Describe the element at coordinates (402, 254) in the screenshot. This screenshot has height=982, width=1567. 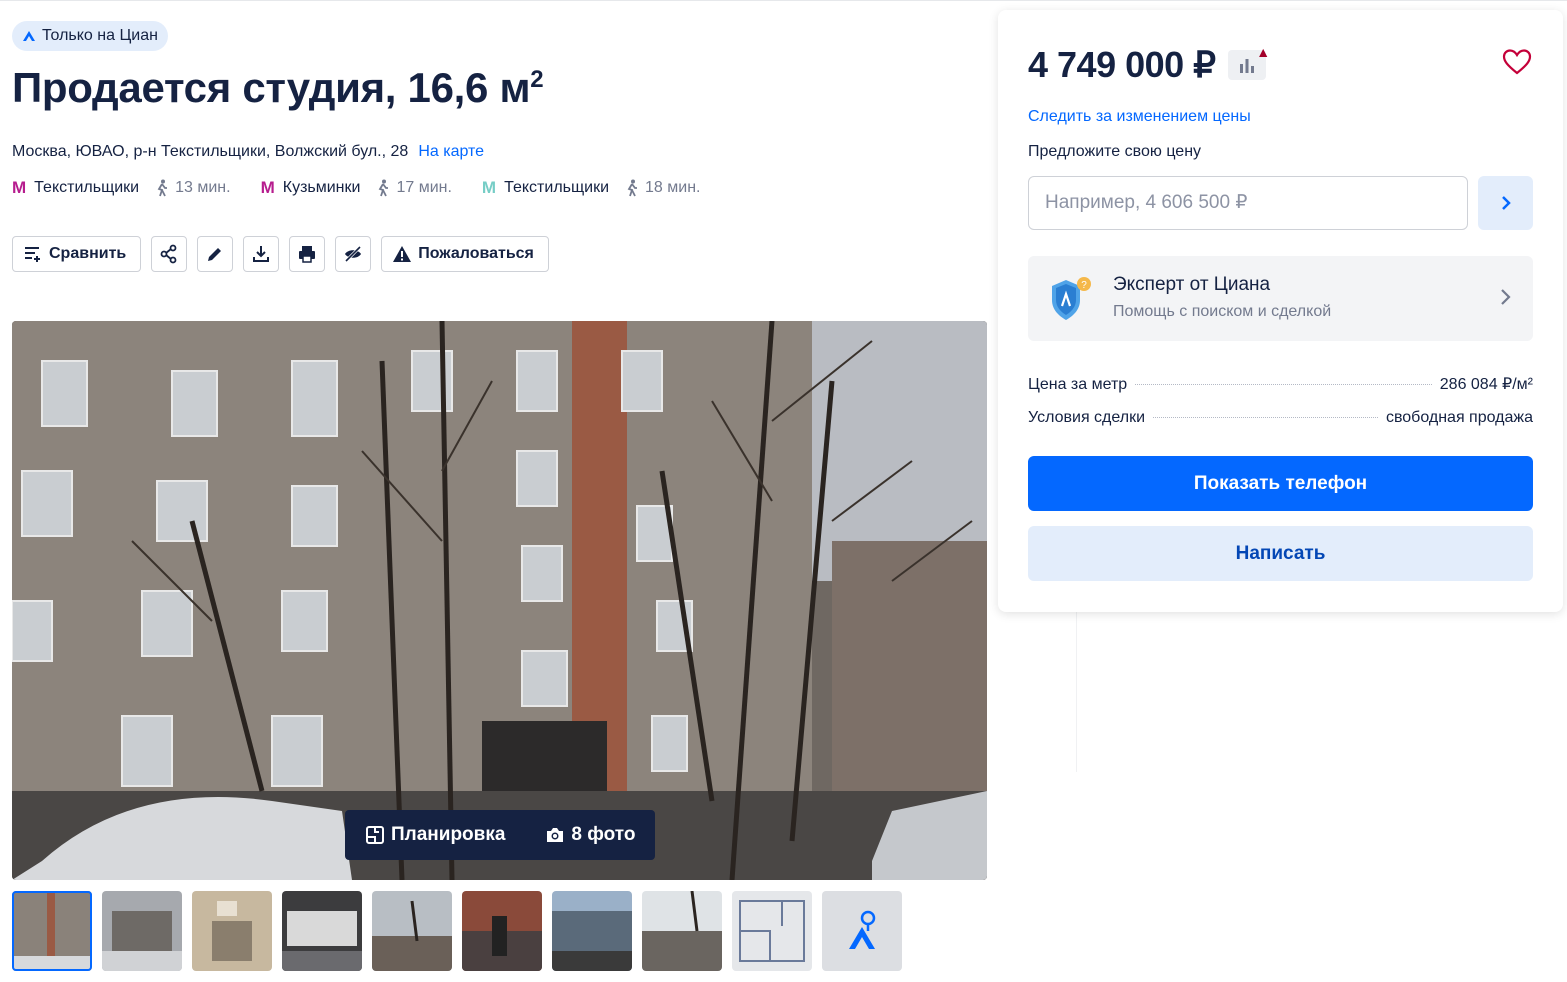
I see `warning-icon` at that location.